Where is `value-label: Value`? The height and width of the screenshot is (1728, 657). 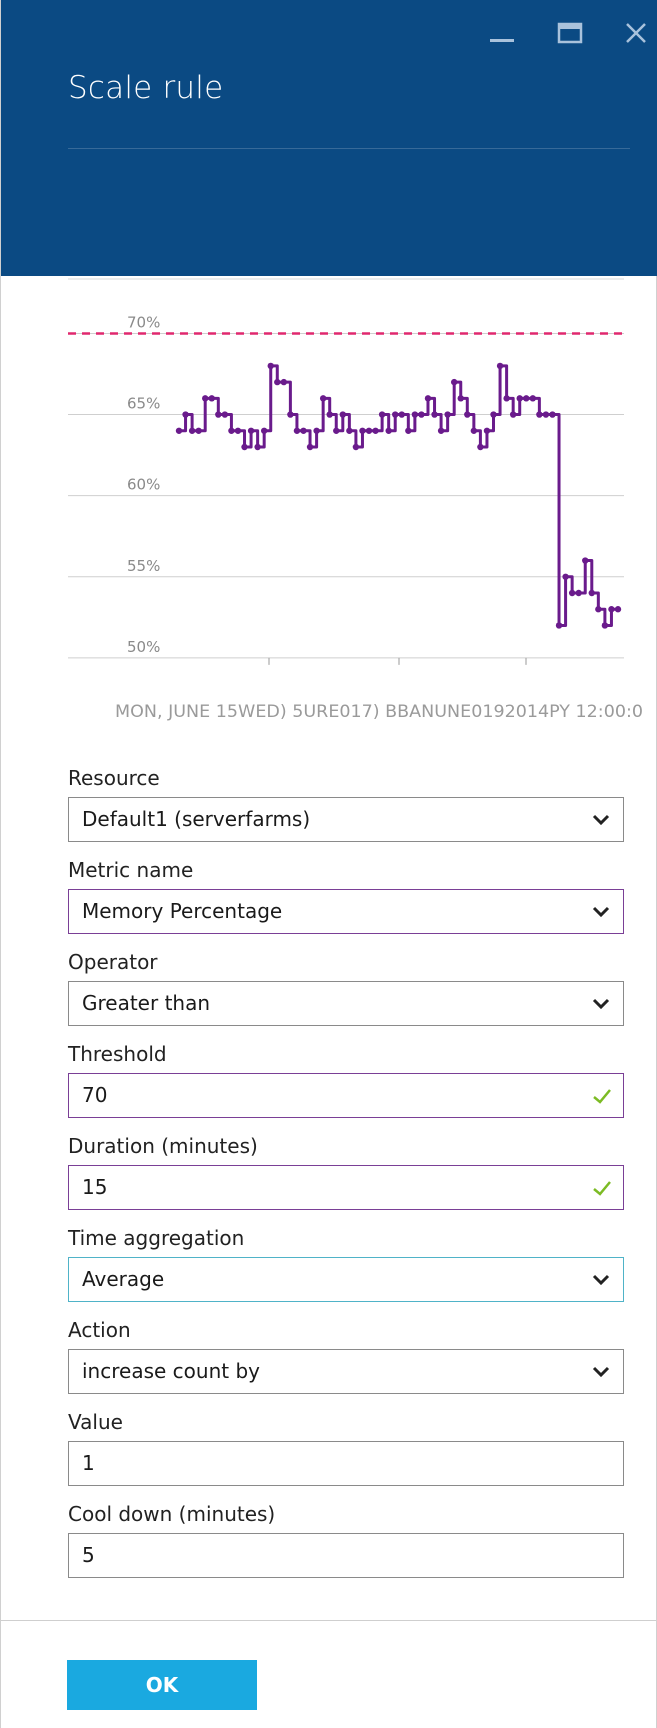 value-label: Value is located at coordinates (95, 1422).